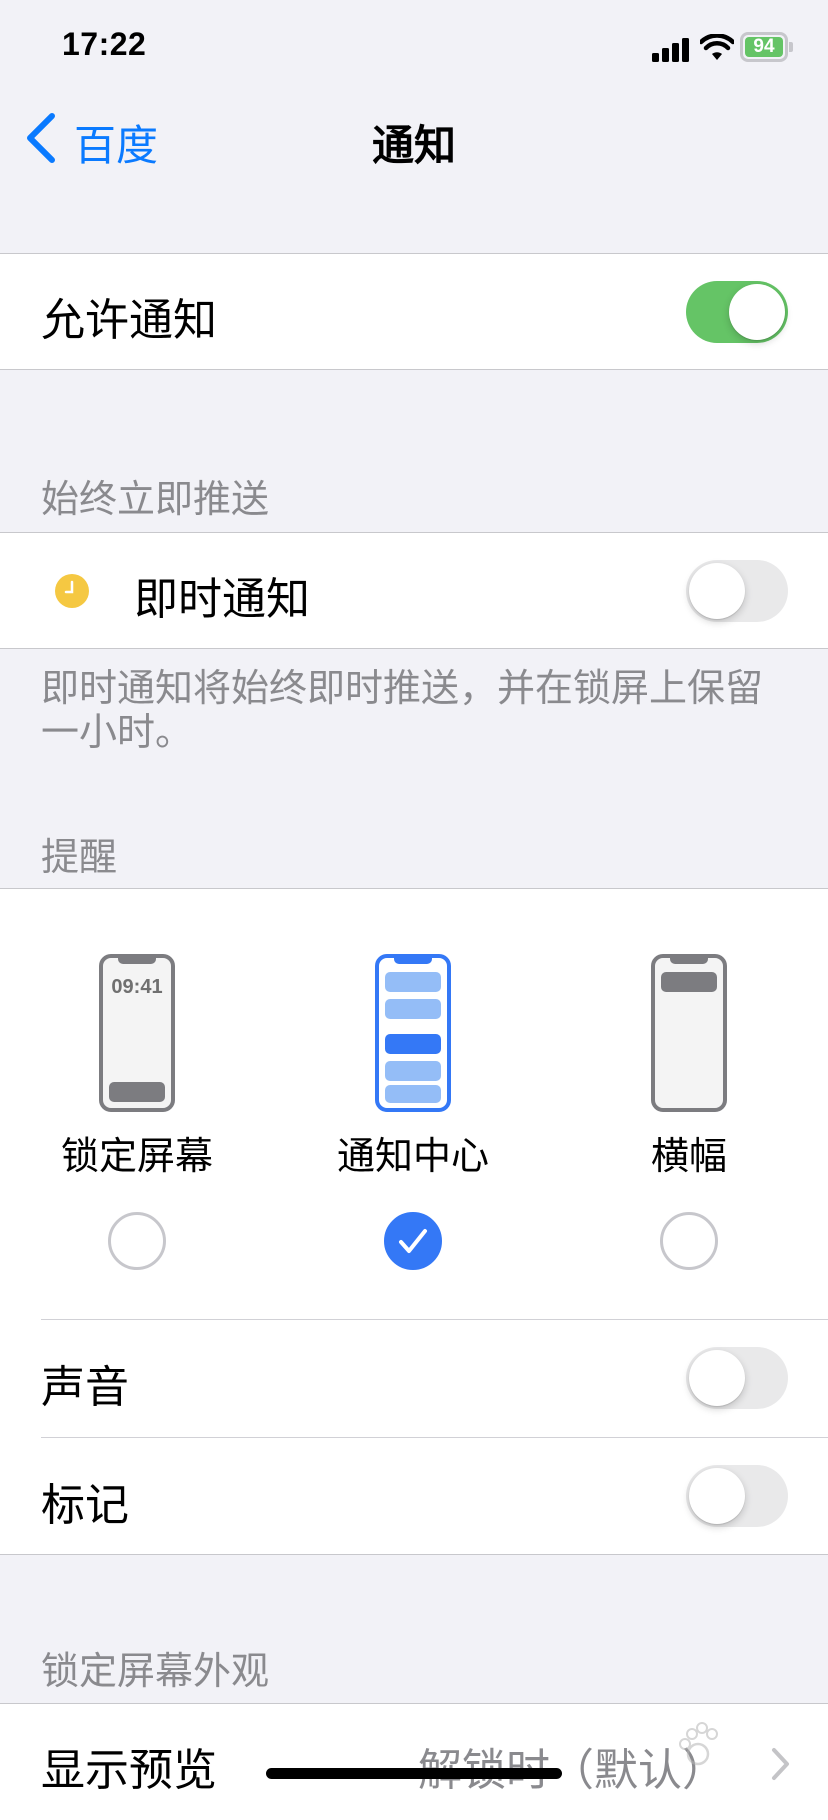 The width and height of the screenshot is (828, 1820). What do you see at coordinates (414, 590) in the screenshot?
I see `time-sensitive-row: 即时通知` at bounding box center [414, 590].